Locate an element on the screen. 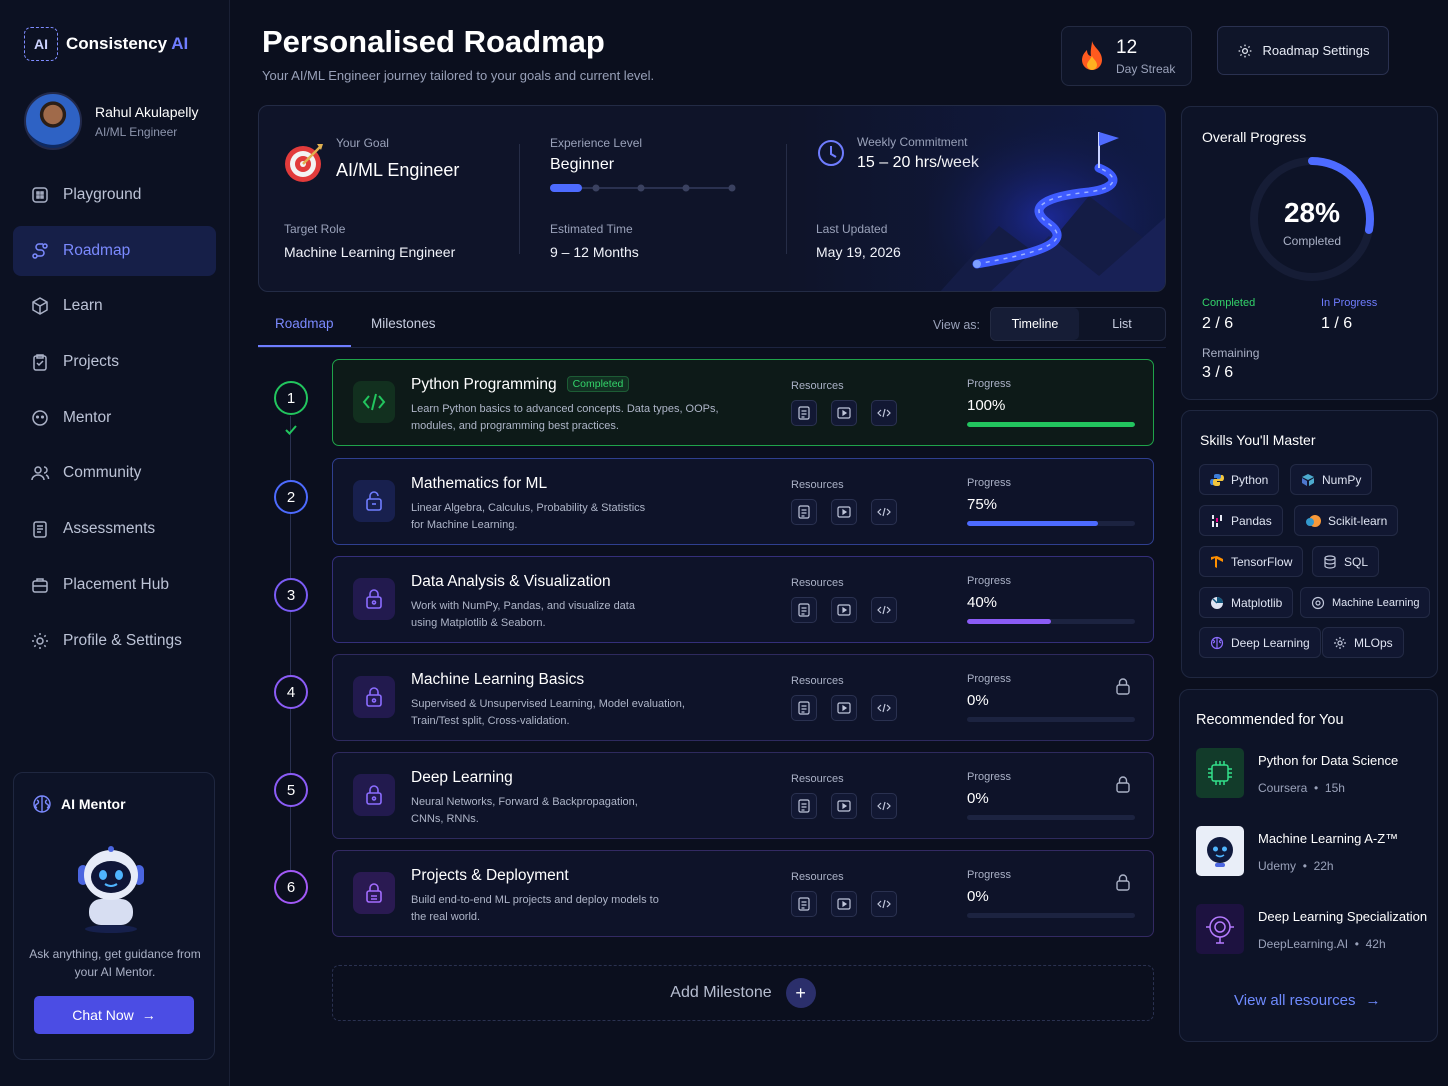 The image size is (1448, 1086). progress-value: 0% is located at coordinates (978, 798).